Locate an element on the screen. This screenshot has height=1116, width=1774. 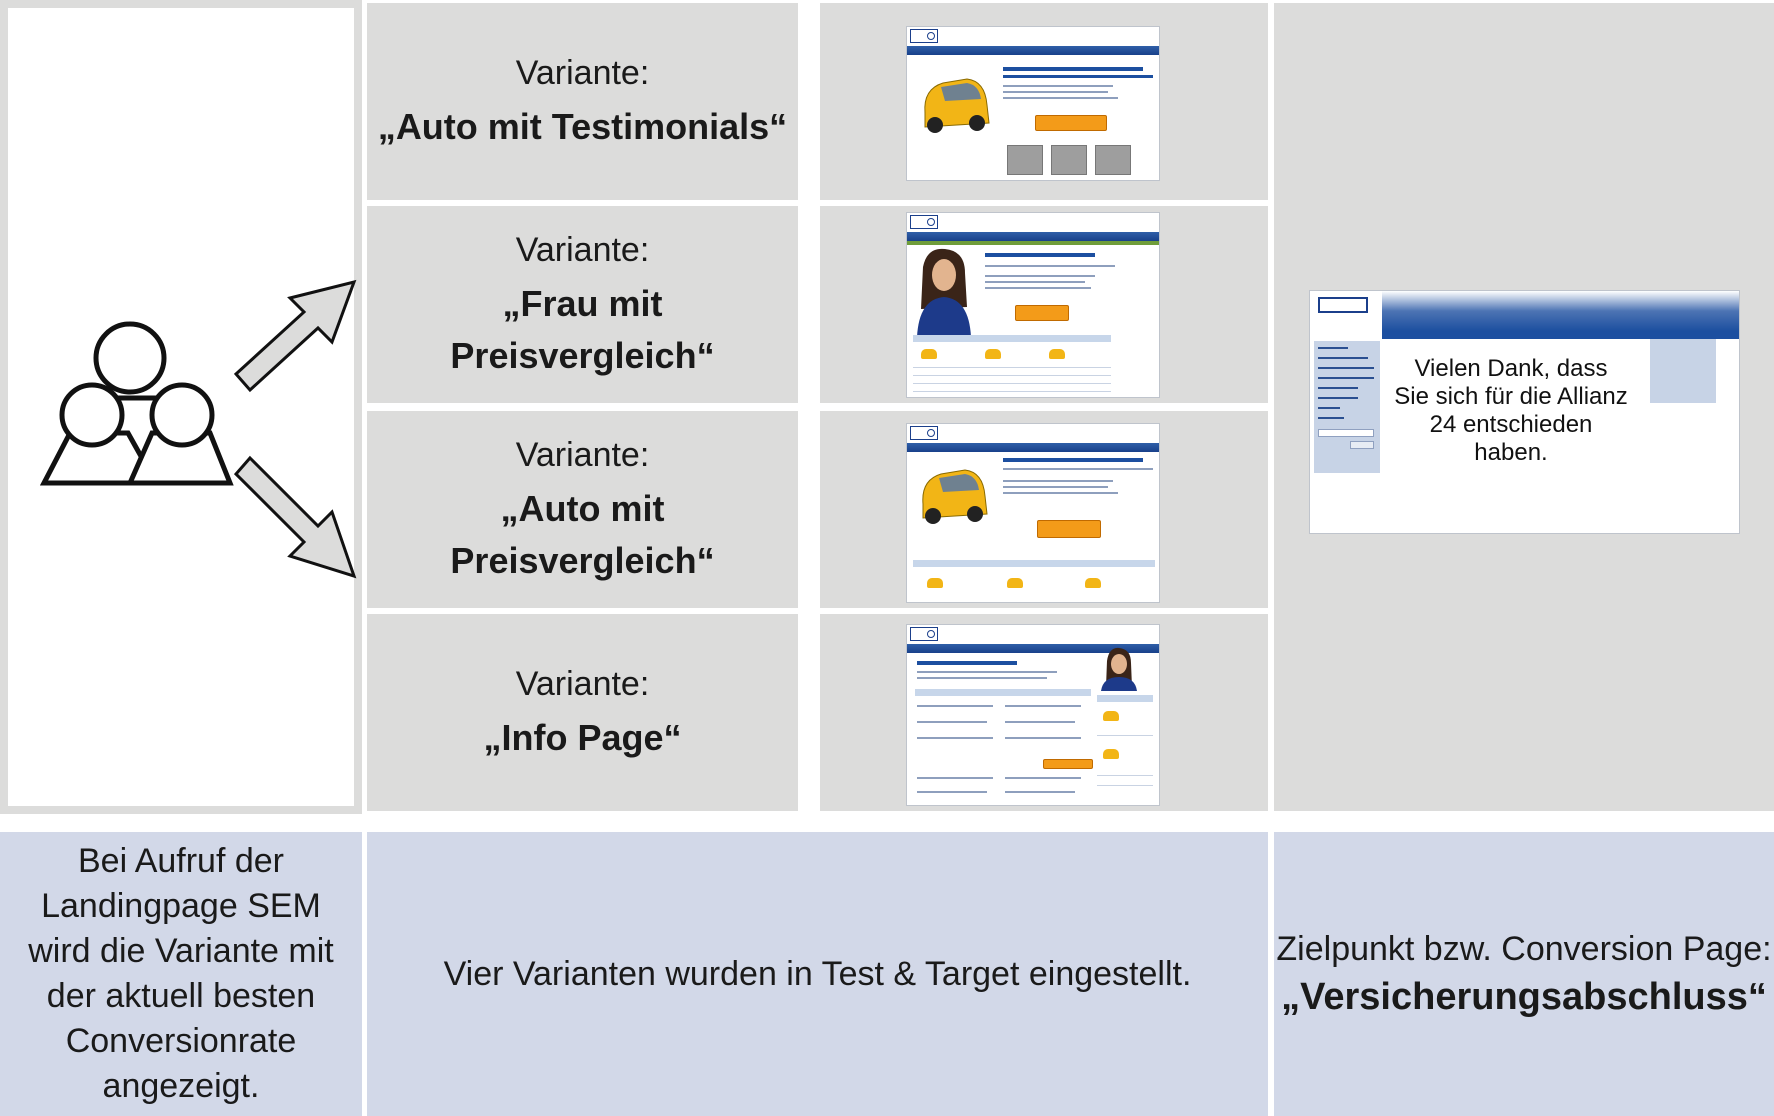
arrow-down-right-icon is located at coordinates (295, 517).